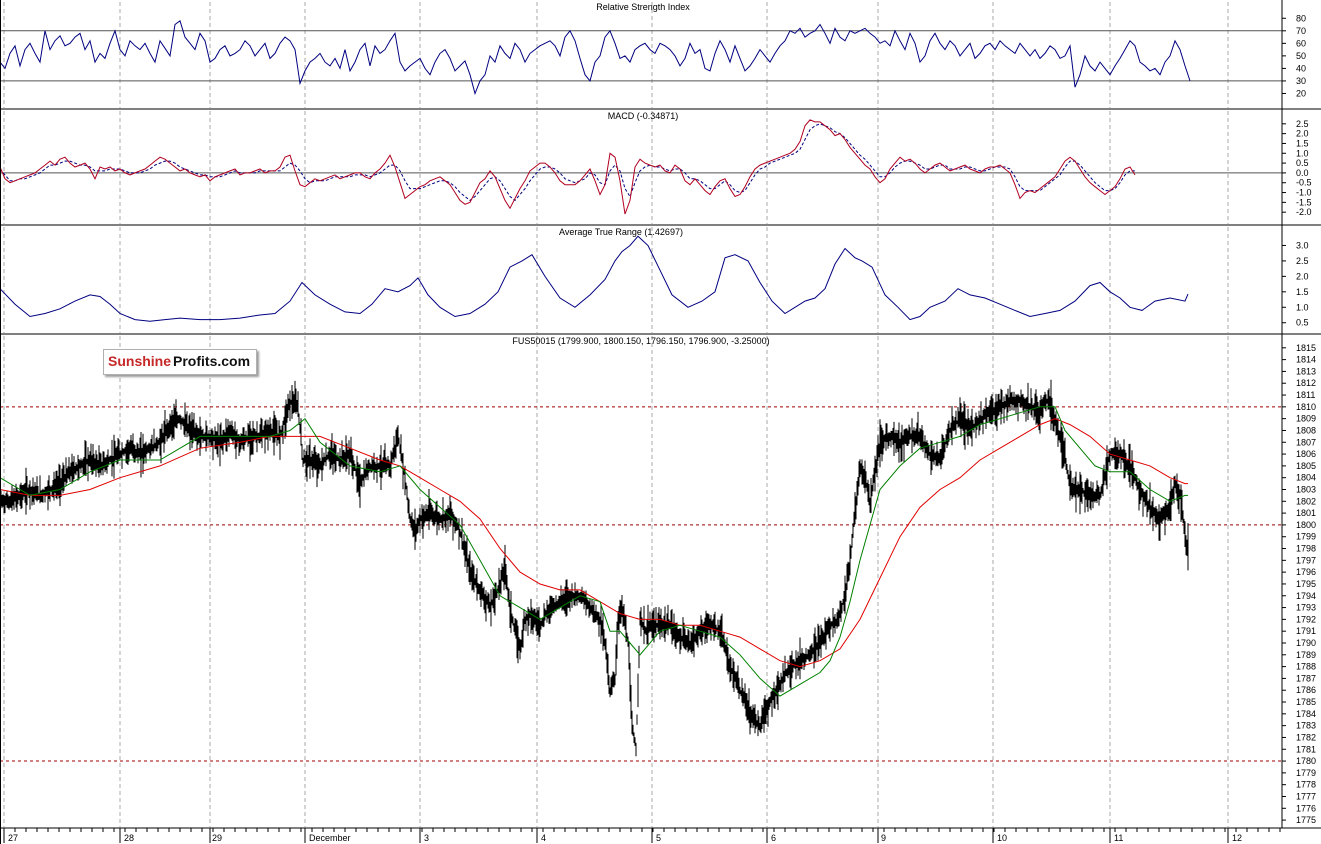  Describe the element at coordinates (129, 838) in the screenshot. I see `time-axis-label: 28` at that location.